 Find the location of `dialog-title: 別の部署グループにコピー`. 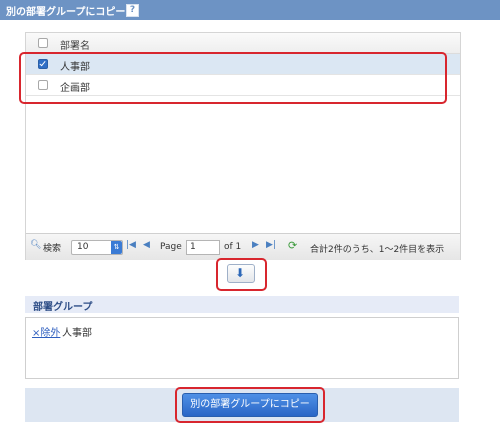

dialog-title: 別の部署グループにコピー is located at coordinates (66, 12).